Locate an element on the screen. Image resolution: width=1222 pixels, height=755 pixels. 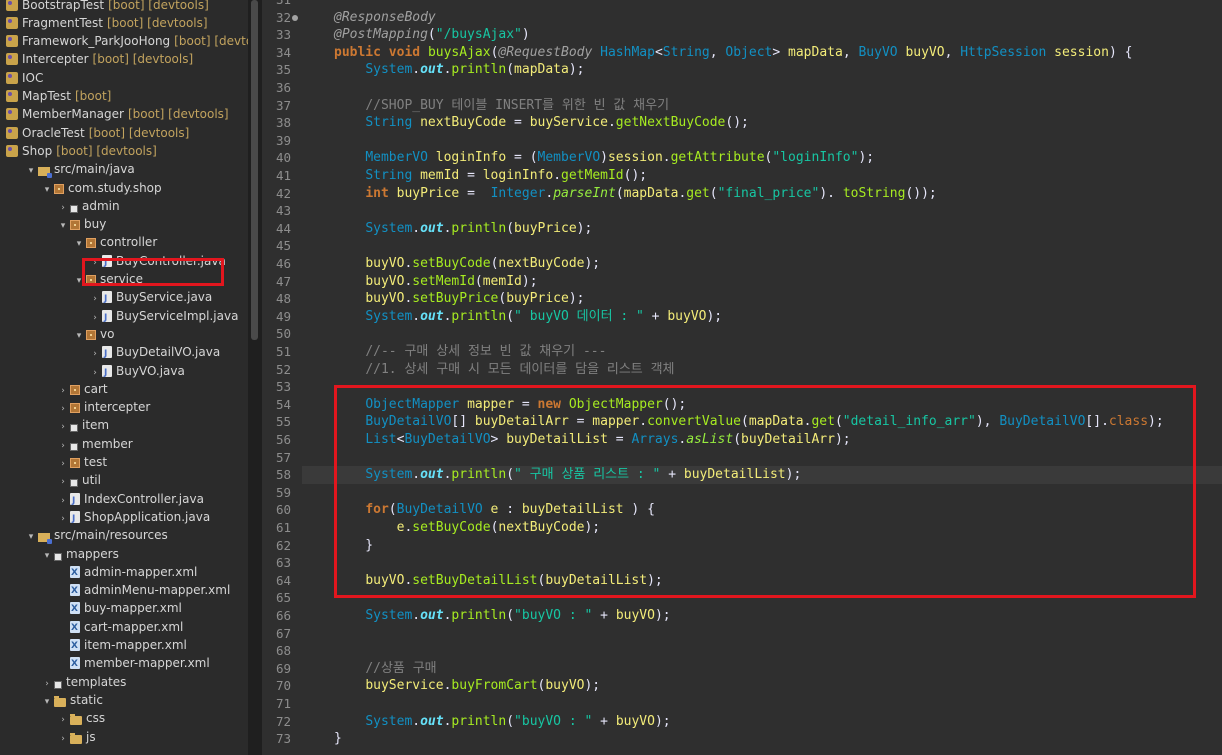
code-line: System.out.println(buyPrice); is located at coordinates (463, 229).